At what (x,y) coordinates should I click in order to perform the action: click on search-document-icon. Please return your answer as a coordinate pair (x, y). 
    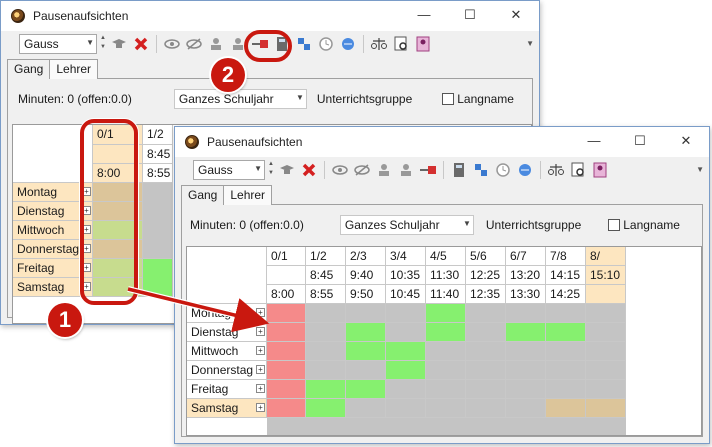
    Looking at the image, I should click on (401, 44).